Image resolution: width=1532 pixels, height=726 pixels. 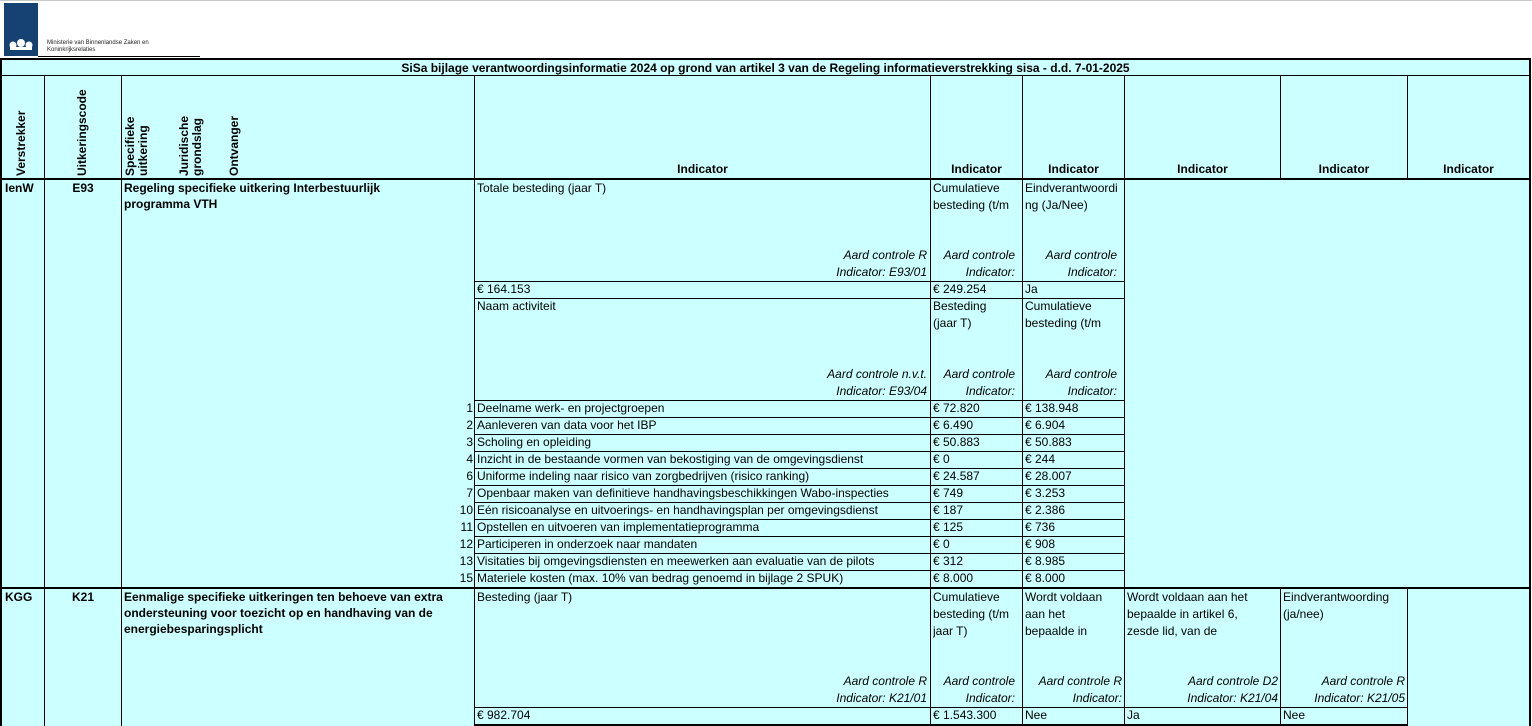 I want to click on e93-block2-col2: Besteding (jaar T), so click(x=960, y=314).